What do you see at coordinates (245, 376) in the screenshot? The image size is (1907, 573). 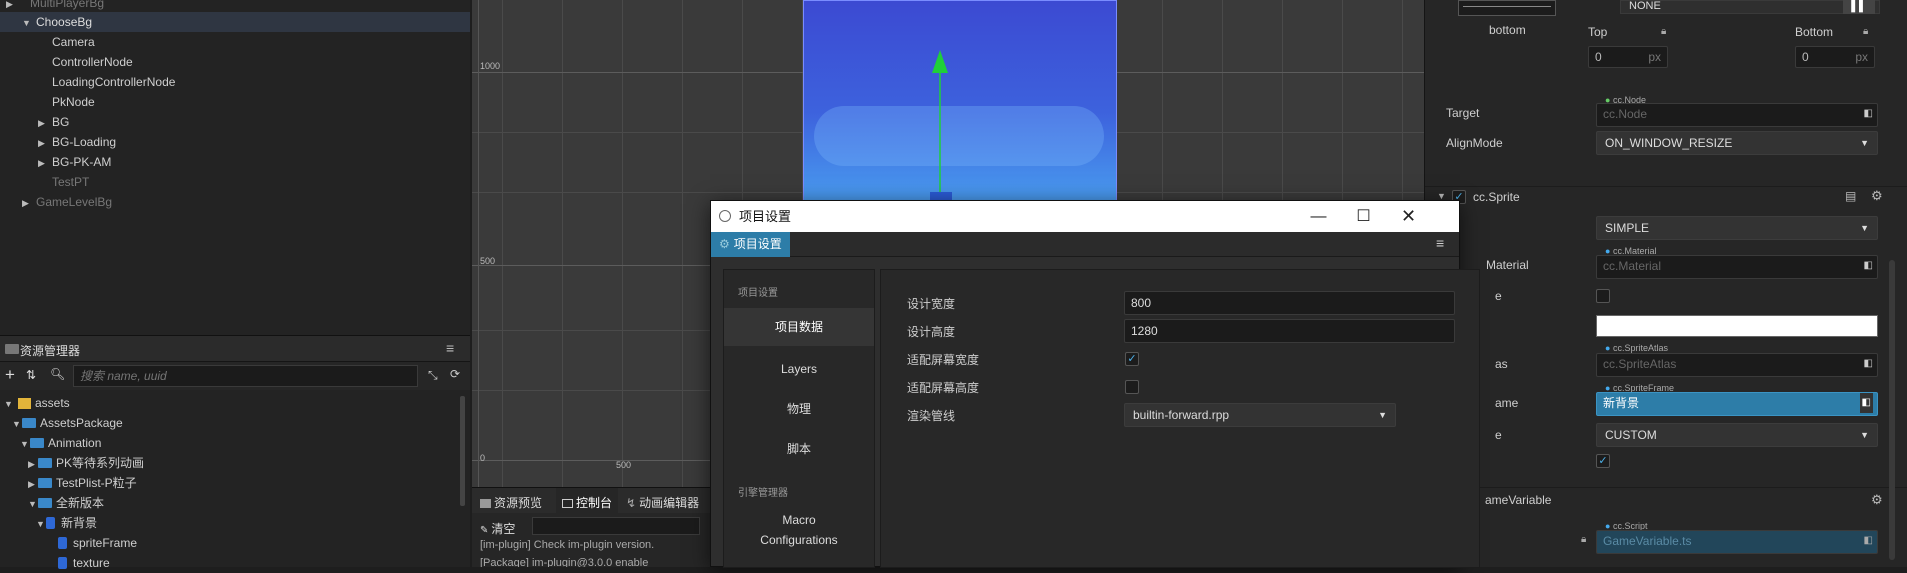 I see `asset-search-input` at bounding box center [245, 376].